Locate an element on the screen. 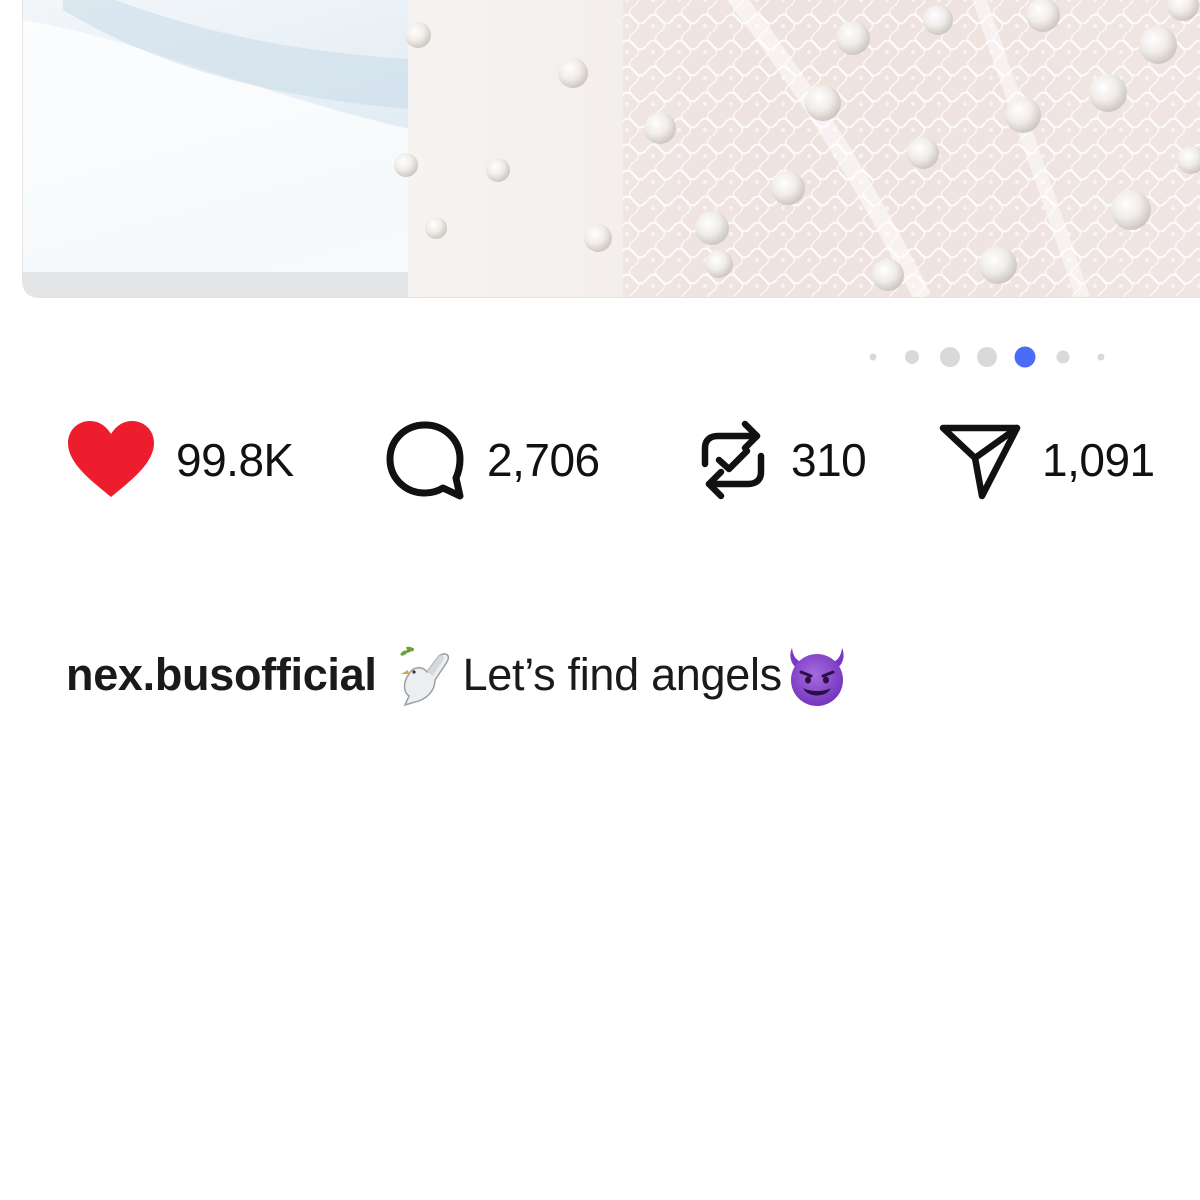  comment-button: 2,706 is located at coordinates (491, 460).